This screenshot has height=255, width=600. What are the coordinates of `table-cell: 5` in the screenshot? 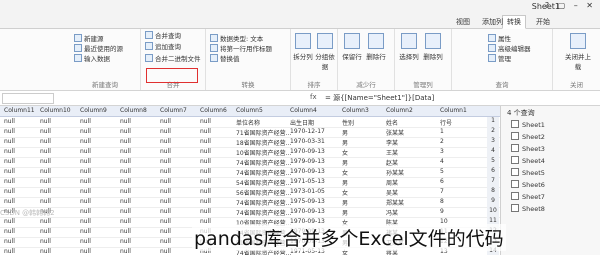 It's located at (442, 171).